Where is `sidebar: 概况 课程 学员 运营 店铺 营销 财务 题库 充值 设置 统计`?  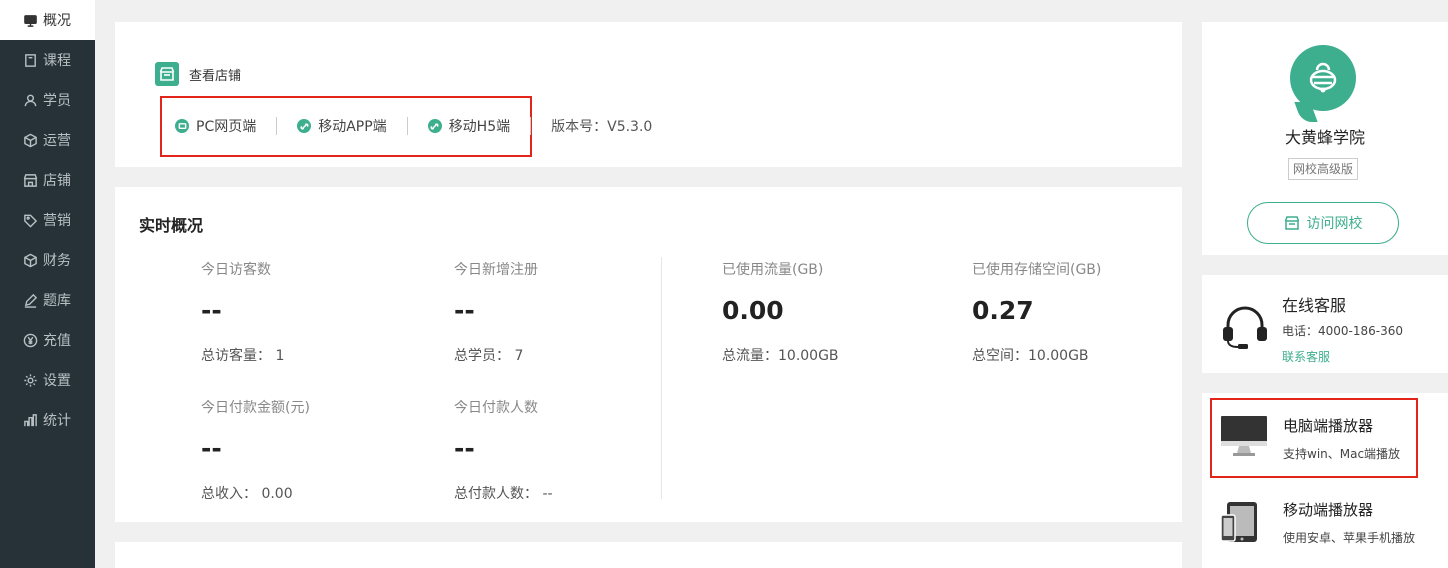 sidebar: 概况 课程 学员 运营 店铺 营销 财务 题库 充值 设置 统计 is located at coordinates (47, 284).